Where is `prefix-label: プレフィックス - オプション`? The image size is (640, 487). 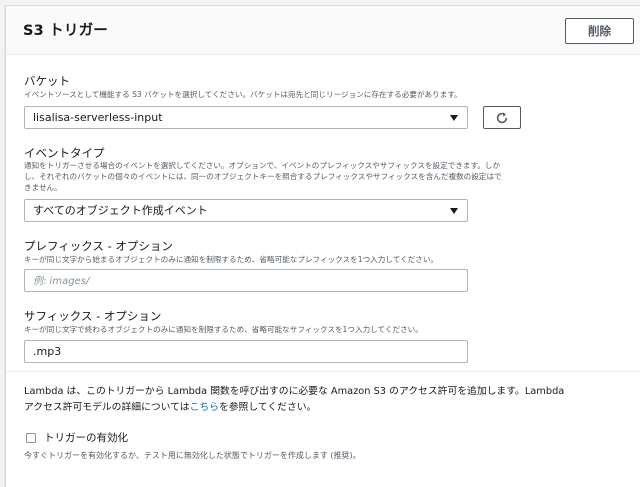 prefix-label: プレフィックス - オプション is located at coordinates (98, 246).